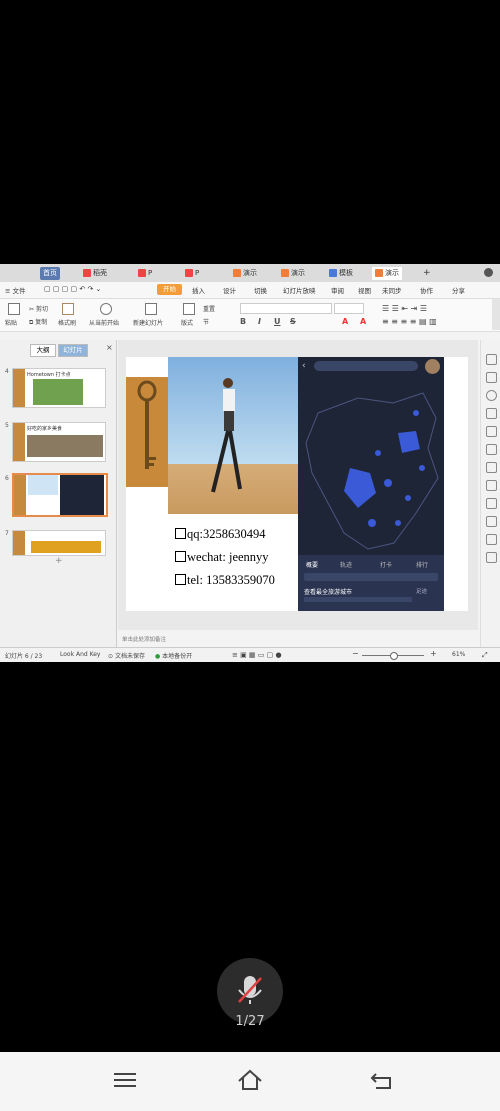  I want to click on settings-icon, so click(491, 431).